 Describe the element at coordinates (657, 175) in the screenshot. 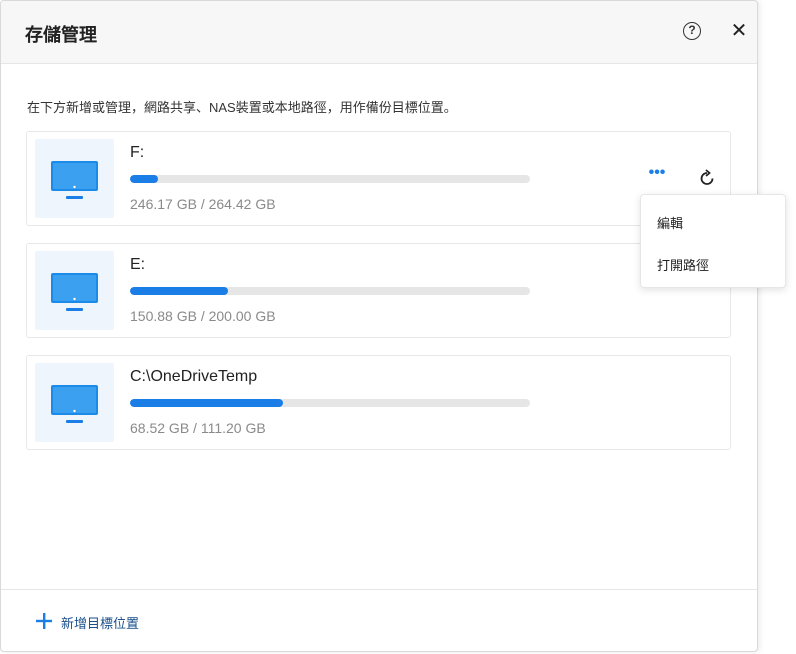

I see `more-options-icon: •••` at that location.